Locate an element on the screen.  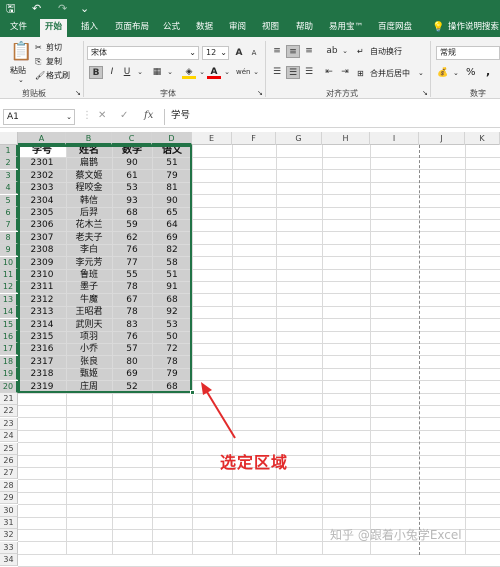
column-header-d: D is located at coordinates (172, 138).